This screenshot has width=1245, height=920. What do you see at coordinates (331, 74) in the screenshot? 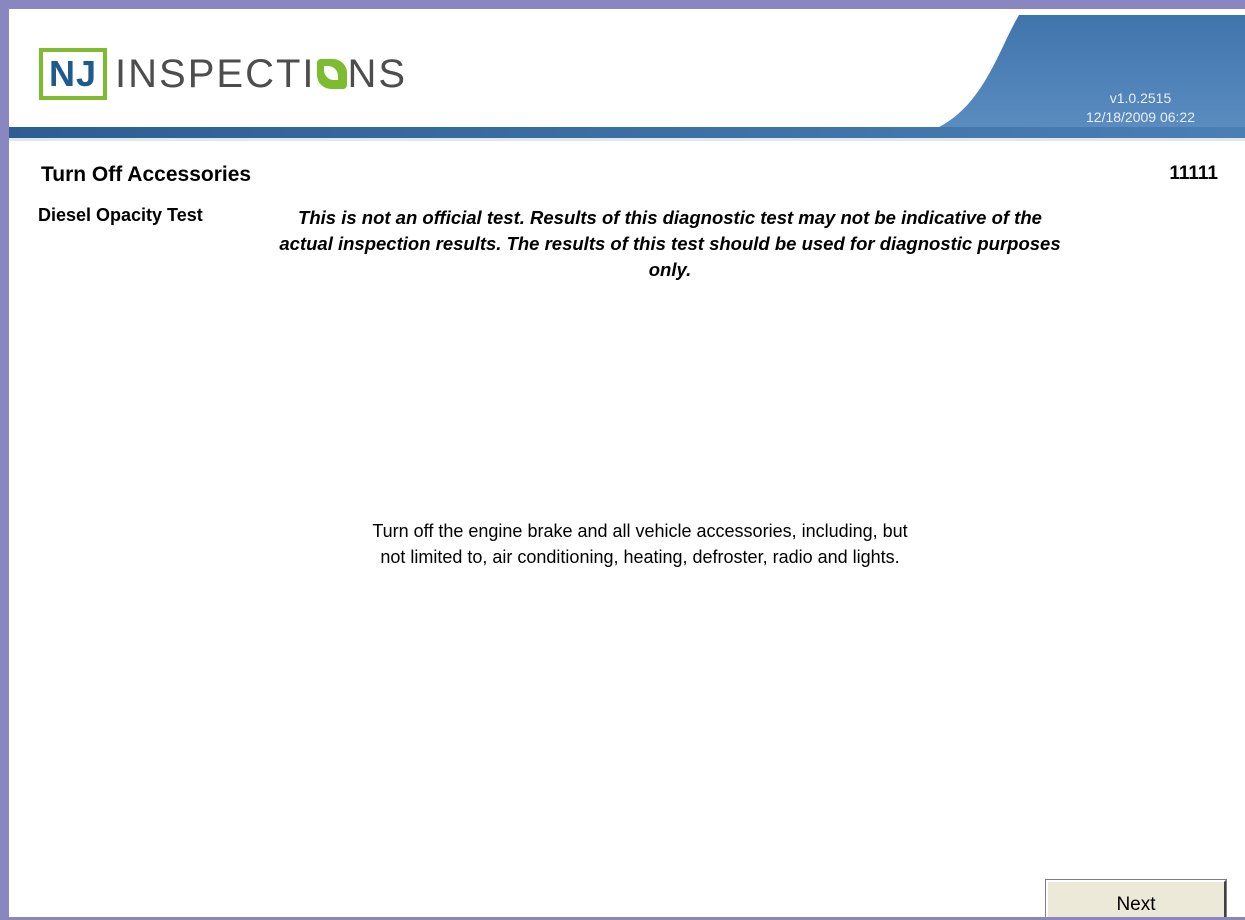
I see `leaf-icon` at bounding box center [331, 74].